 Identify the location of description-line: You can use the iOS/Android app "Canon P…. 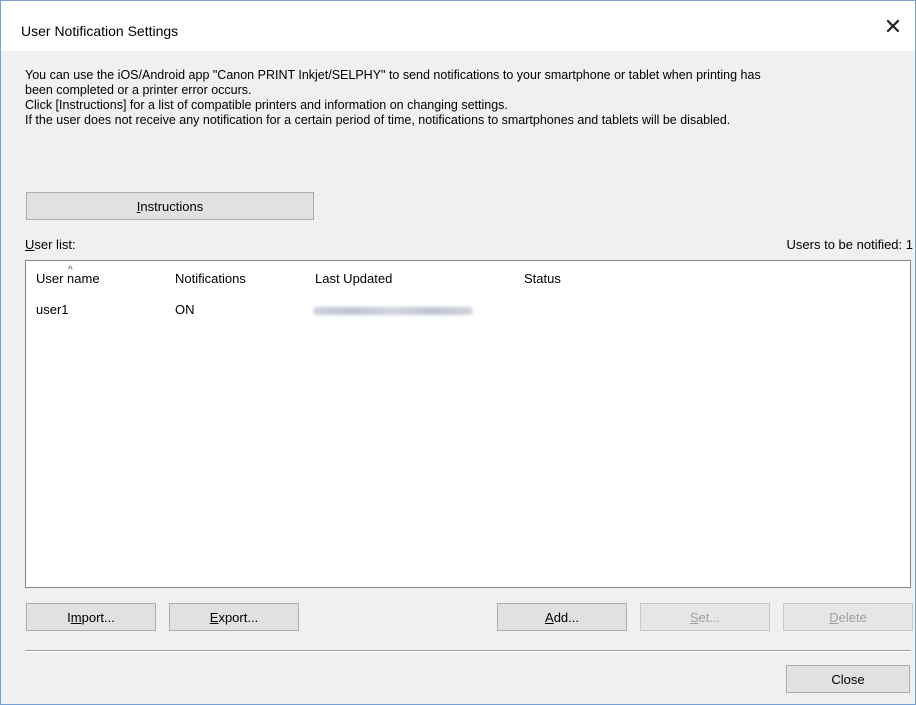
(393, 75).